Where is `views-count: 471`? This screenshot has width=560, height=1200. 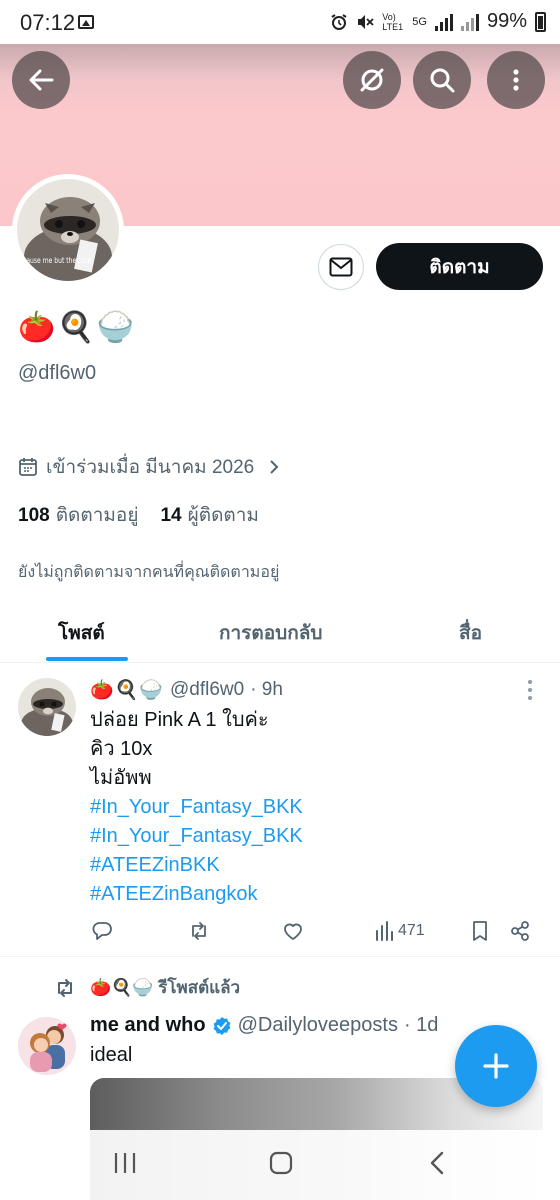 views-count: 471 is located at coordinates (411, 930).